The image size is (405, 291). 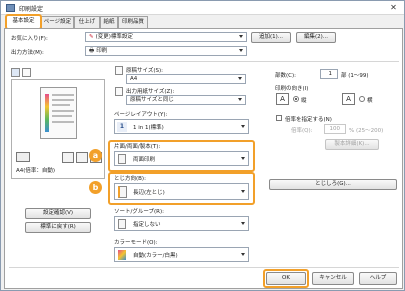 What do you see at coordinates (329, 74) in the screenshot?
I see `copies-input: 1` at bounding box center [329, 74].